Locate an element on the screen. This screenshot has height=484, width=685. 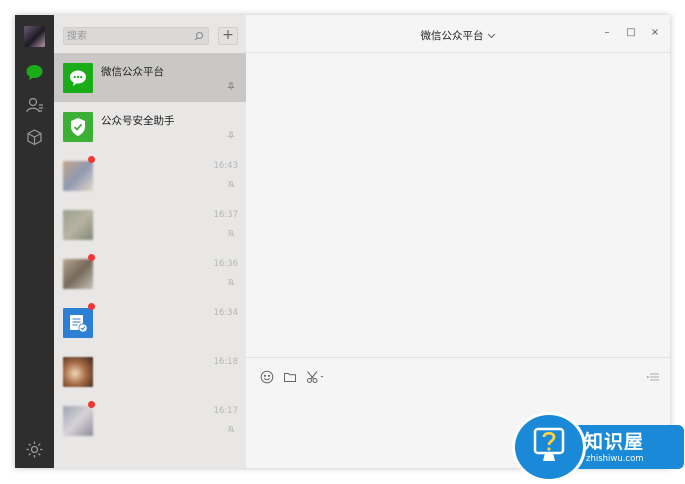
document-check-icon is located at coordinates (78, 323).